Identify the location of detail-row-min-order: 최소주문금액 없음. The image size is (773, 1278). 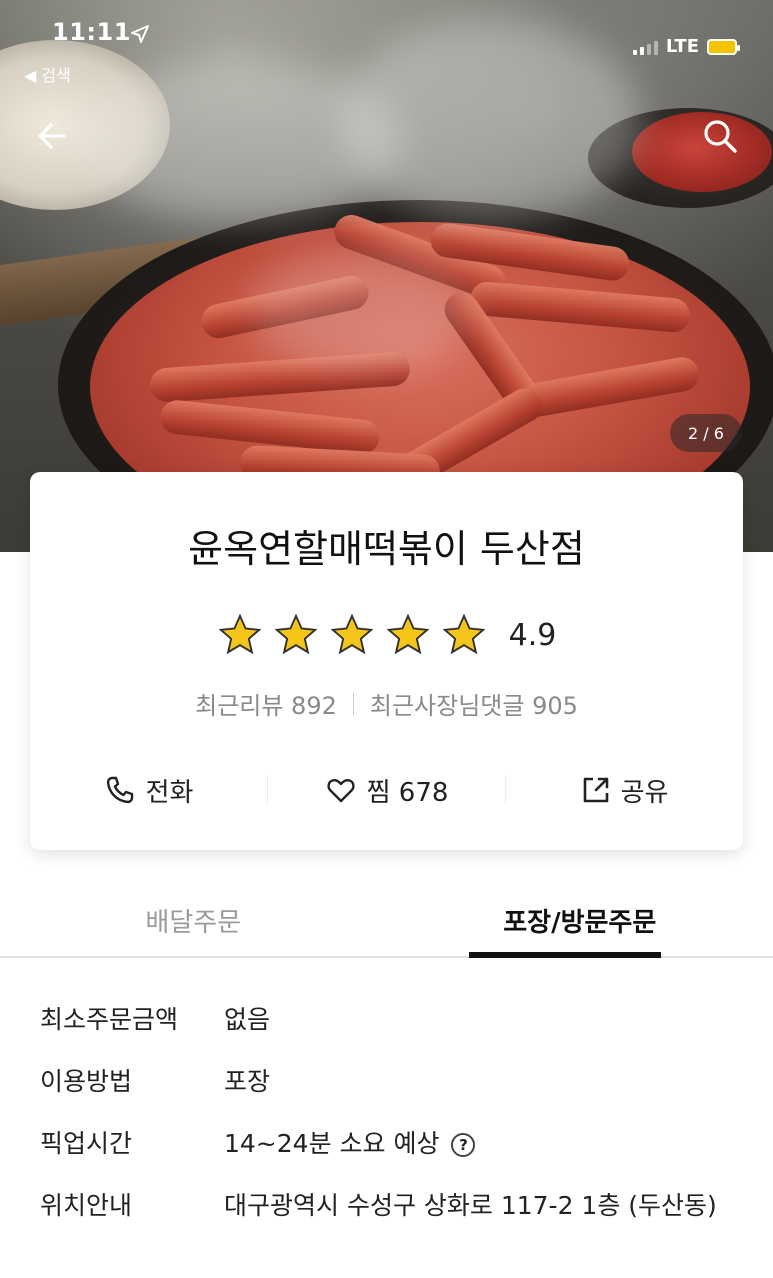
(390, 1020).